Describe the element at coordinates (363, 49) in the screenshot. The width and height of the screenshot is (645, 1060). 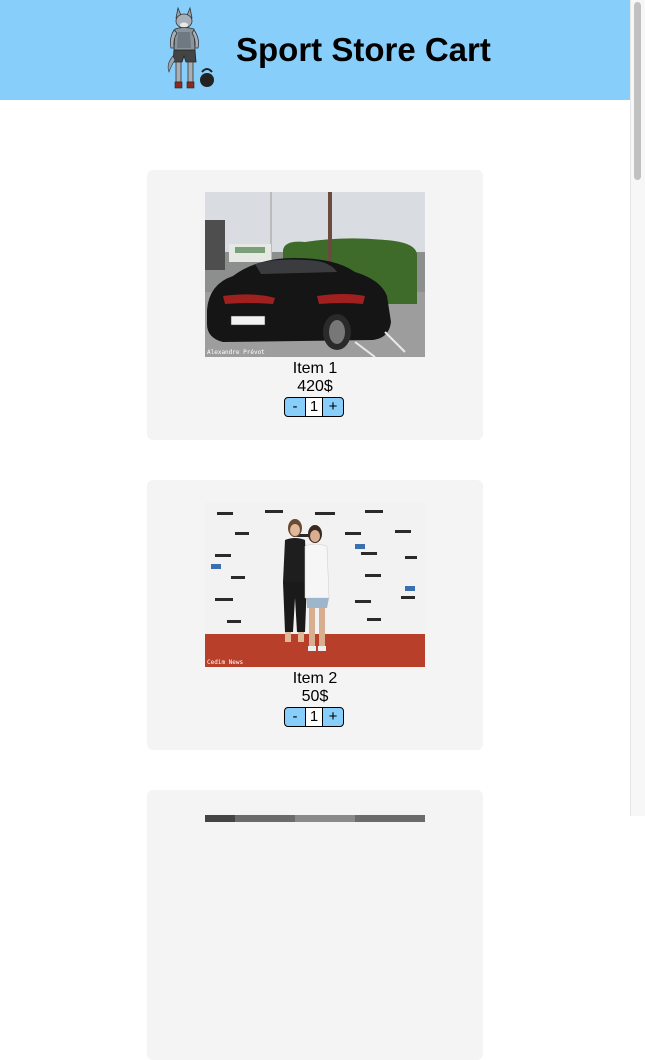
I see `page-title: Sport Store Cart` at that location.